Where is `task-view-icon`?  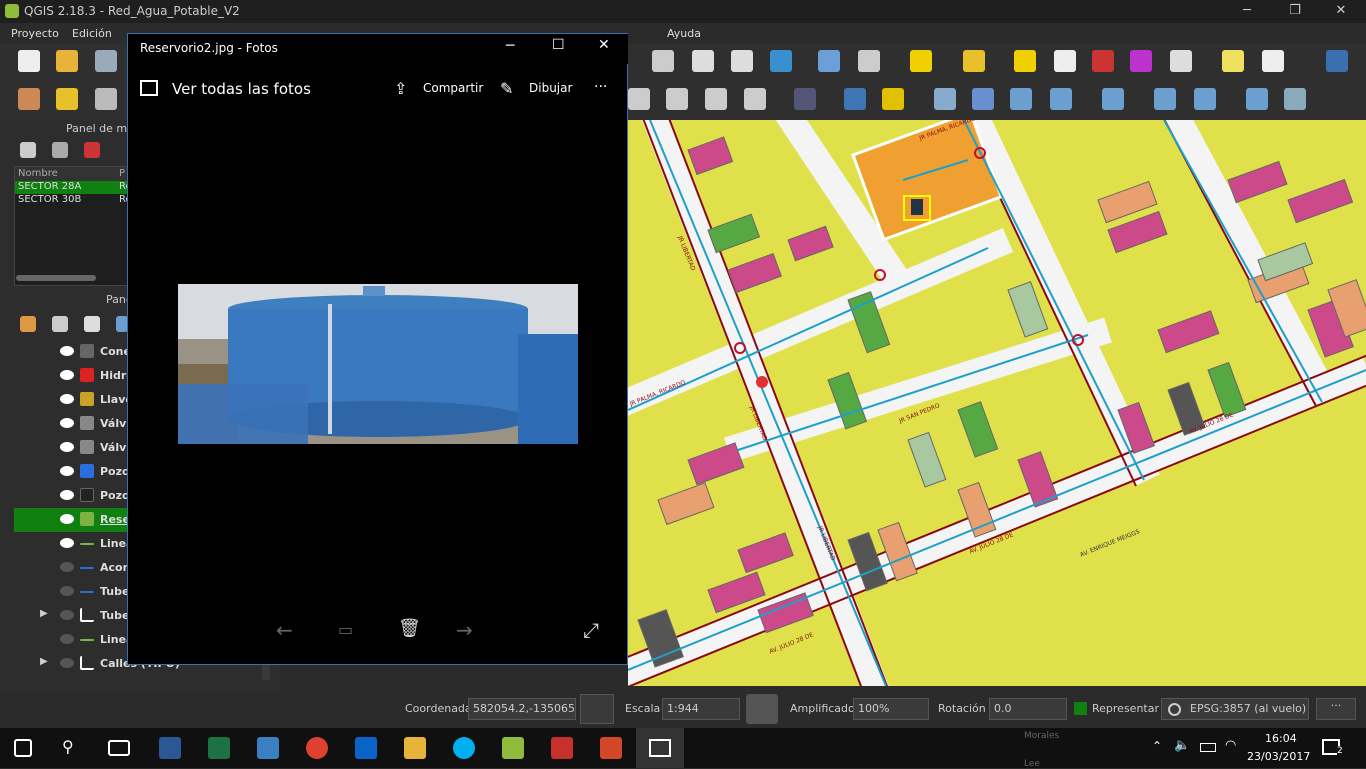
task-view-icon is located at coordinates (119, 748).